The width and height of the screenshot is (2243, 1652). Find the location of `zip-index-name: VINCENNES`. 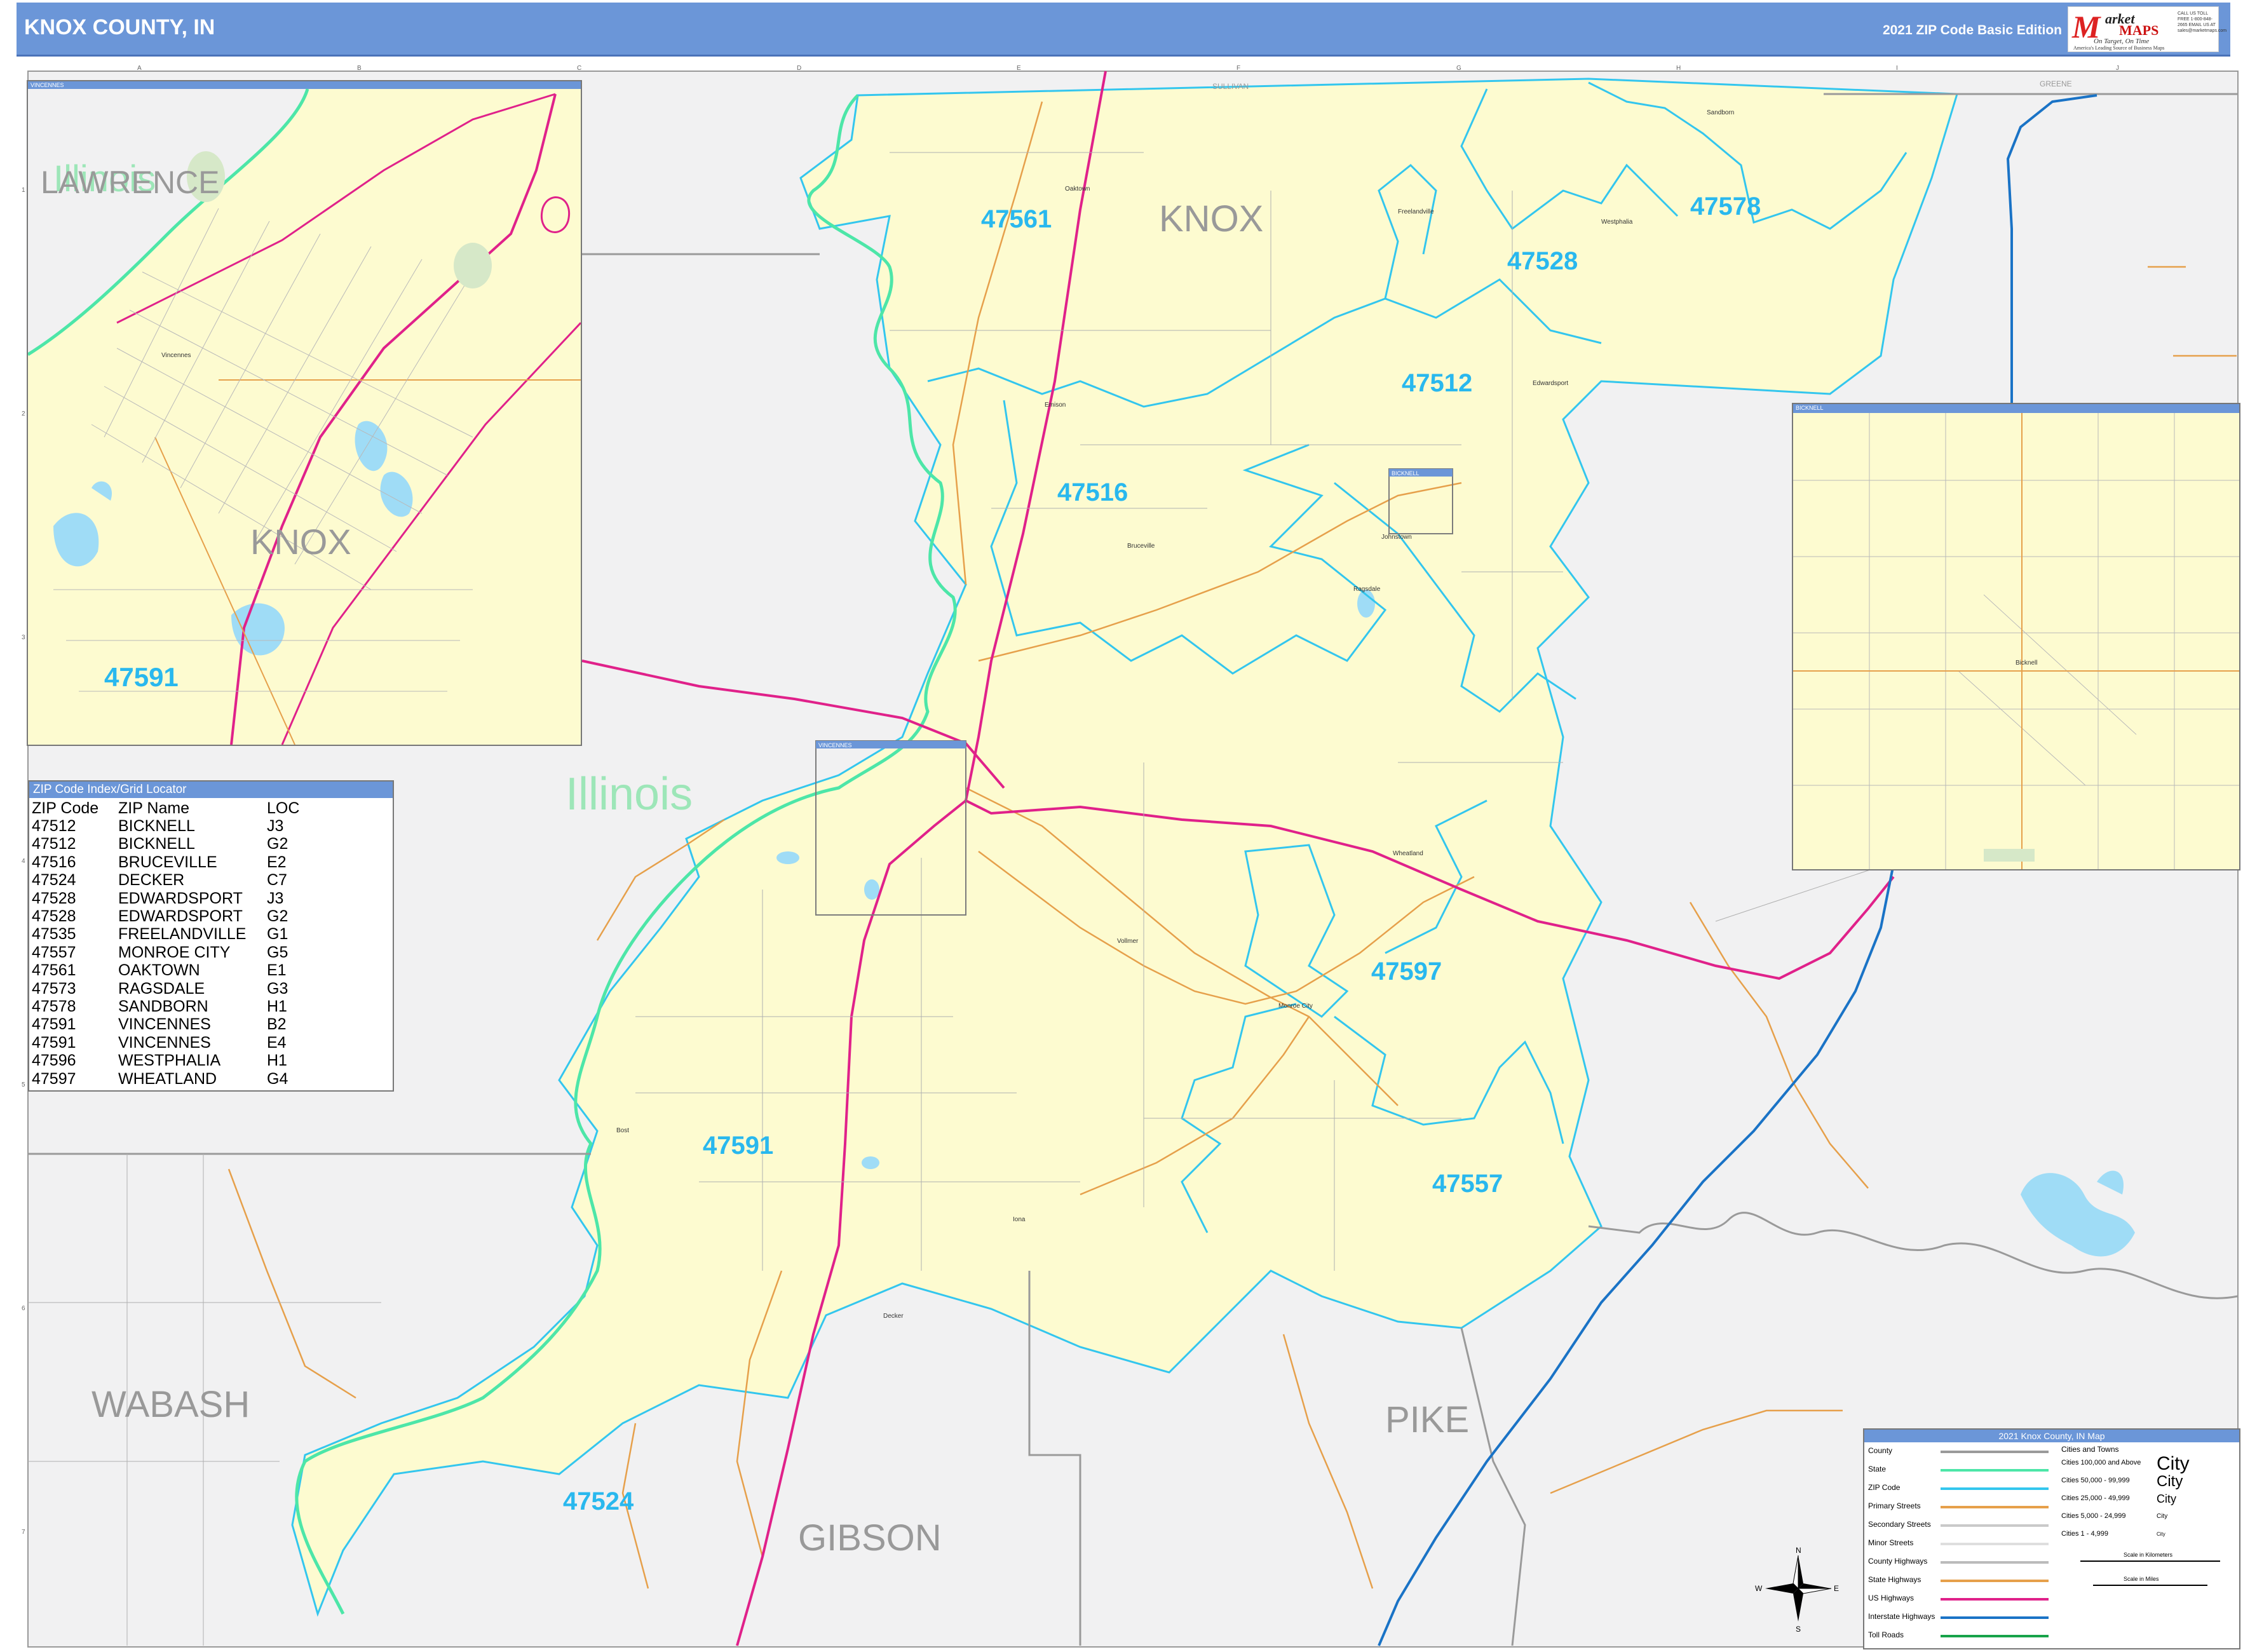

zip-index-name: VINCENNES is located at coordinates (164, 1024).